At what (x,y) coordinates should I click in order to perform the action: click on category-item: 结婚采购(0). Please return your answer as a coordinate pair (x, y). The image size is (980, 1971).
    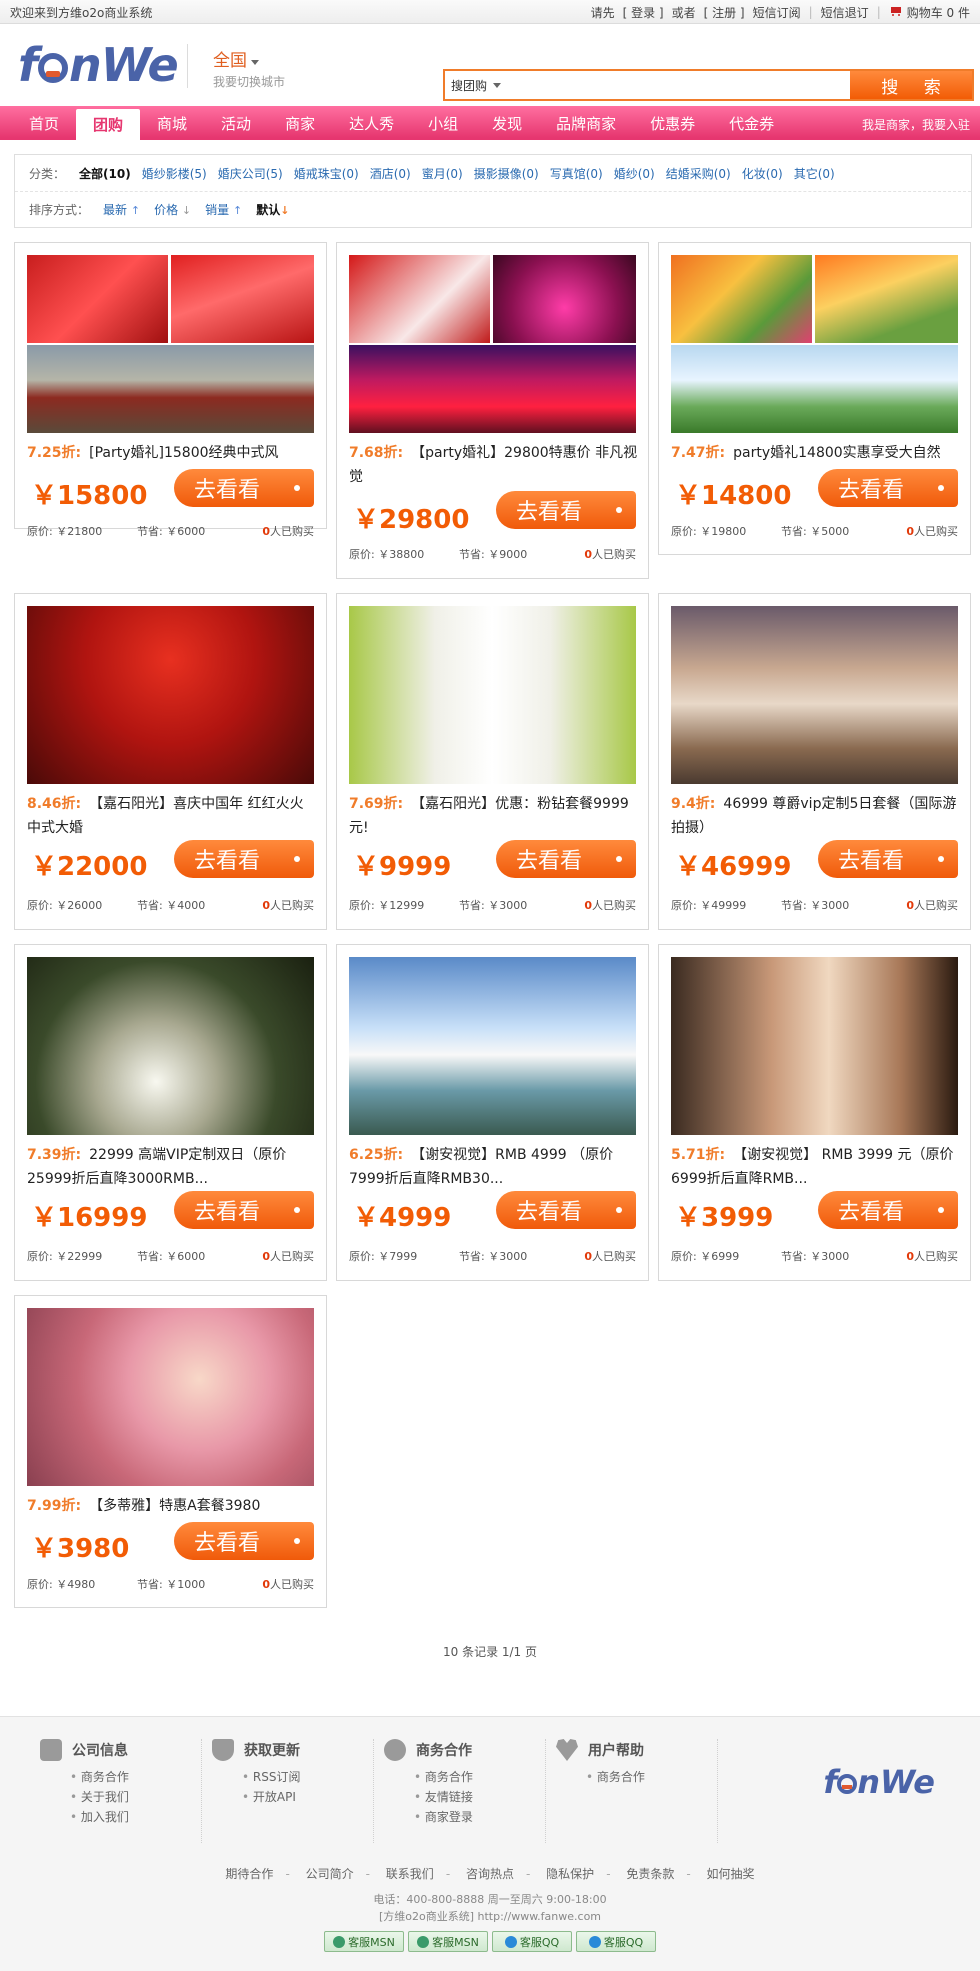
    Looking at the image, I should click on (698, 173).